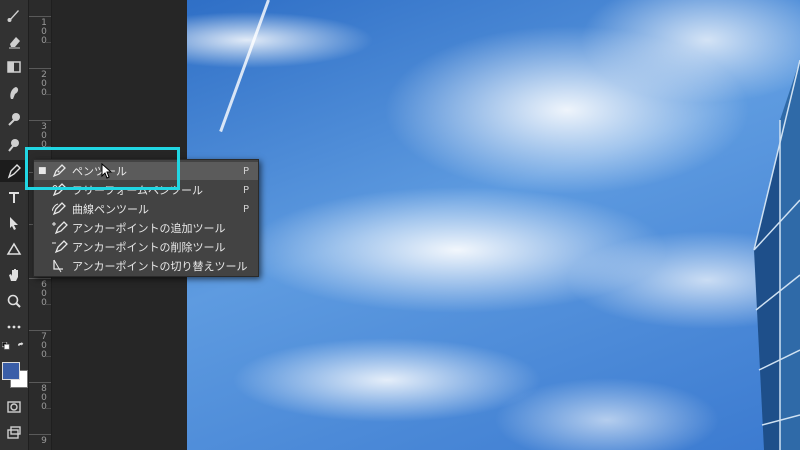 This screenshot has height=450, width=800. I want to click on ruler-label-800: 800, so click(44, 397).